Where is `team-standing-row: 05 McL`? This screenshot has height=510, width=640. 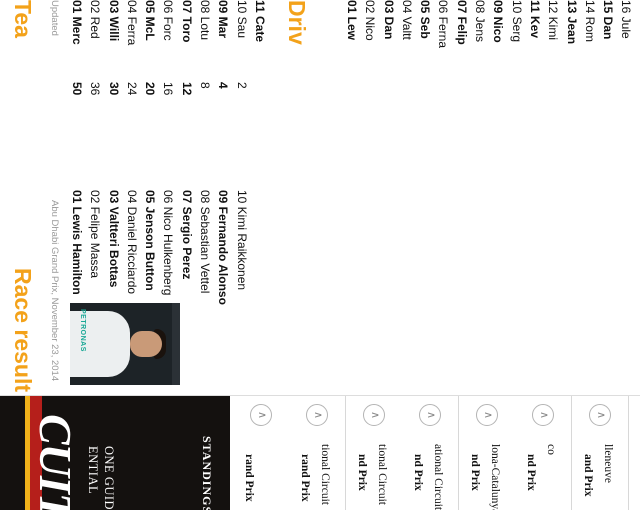
team-standing-row: 05 McL is located at coordinates (150, 20).